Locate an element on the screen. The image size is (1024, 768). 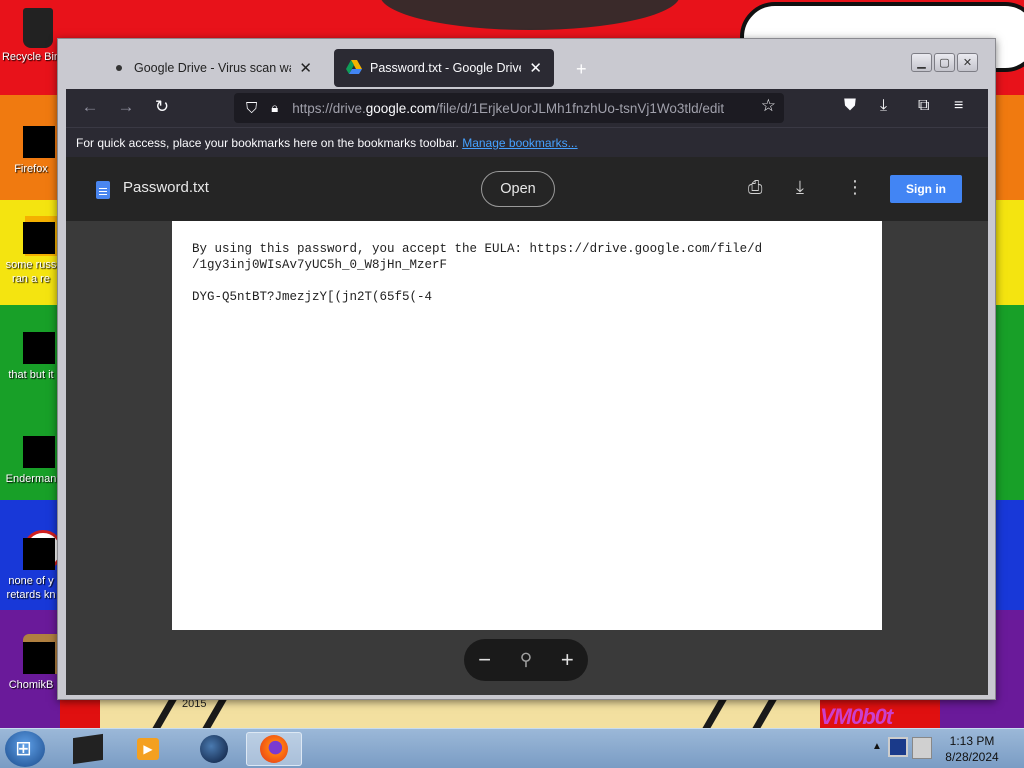
new-tab-button: + is located at coordinates (581, 69).